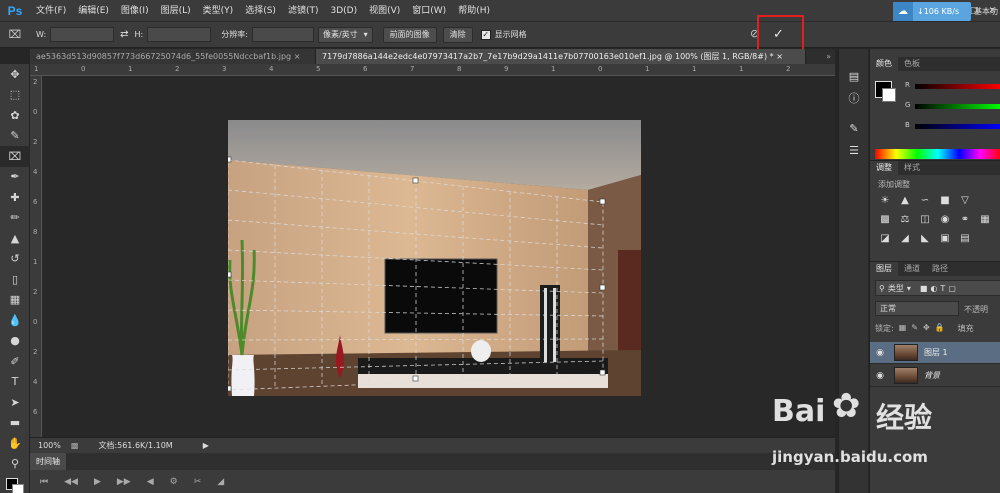  What do you see at coordinates (124, 34) in the screenshot?
I see `swap-icon: ⇄` at bounding box center [124, 34].